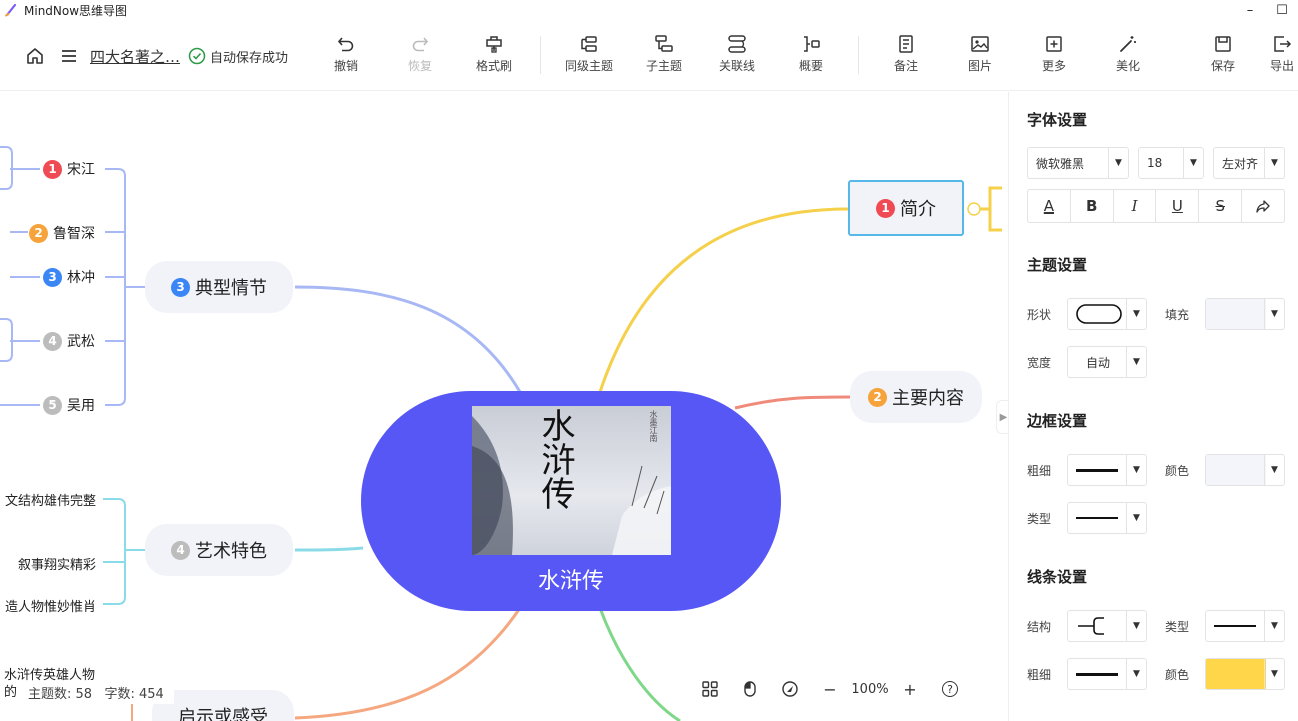 The height and width of the screenshot is (721, 1298). Describe the element at coordinates (1245, 626) in the screenshot. I see `line-type-select: ▼` at that location.